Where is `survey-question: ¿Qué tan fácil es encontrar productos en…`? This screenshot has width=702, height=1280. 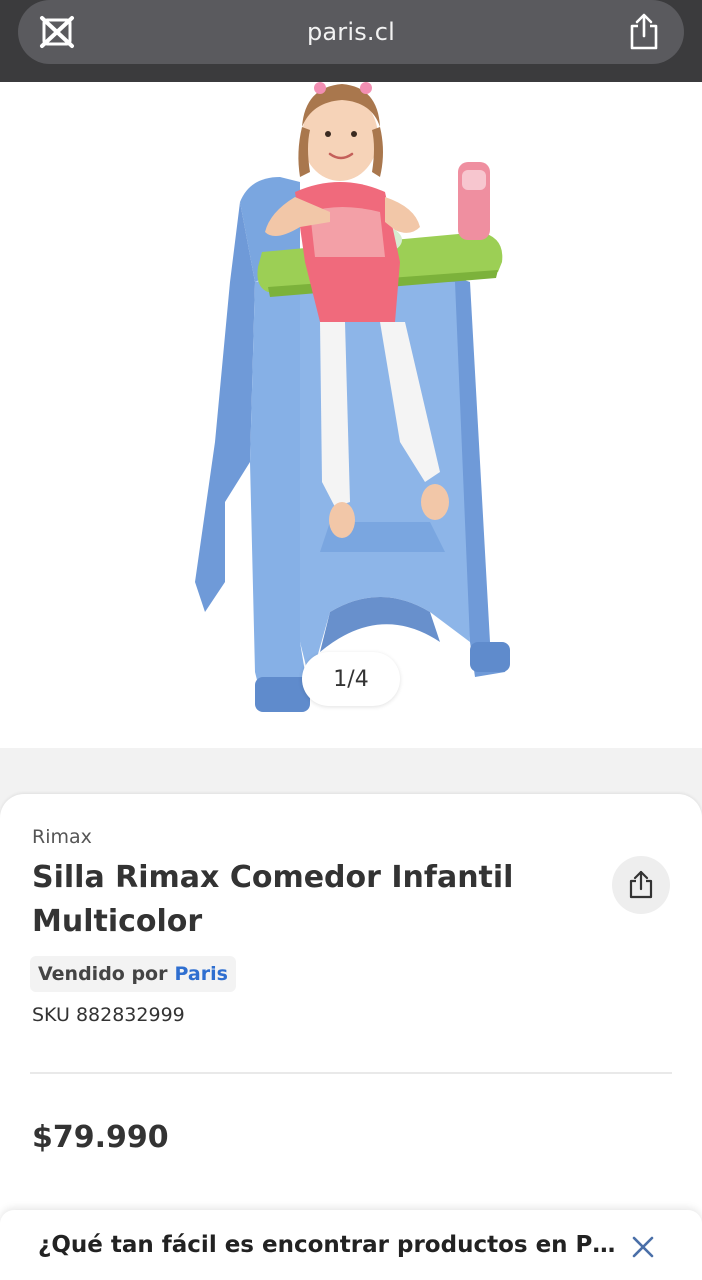
survey-question: ¿Qué tan fácil es encontrar productos en… is located at coordinates (326, 1245).